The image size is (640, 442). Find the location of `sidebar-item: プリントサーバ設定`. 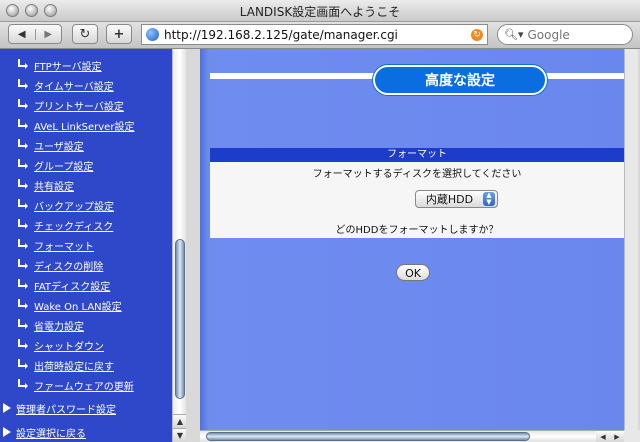

sidebar-item: プリントサーバ設定 is located at coordinates (70, 105).